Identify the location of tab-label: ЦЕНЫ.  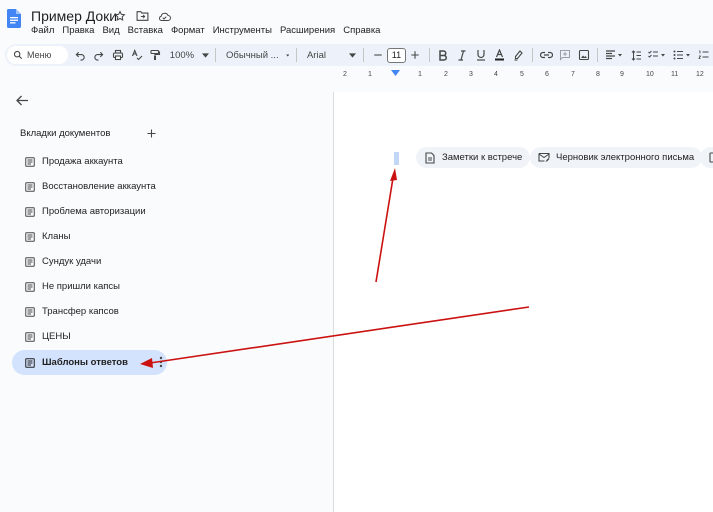
(56, 336).